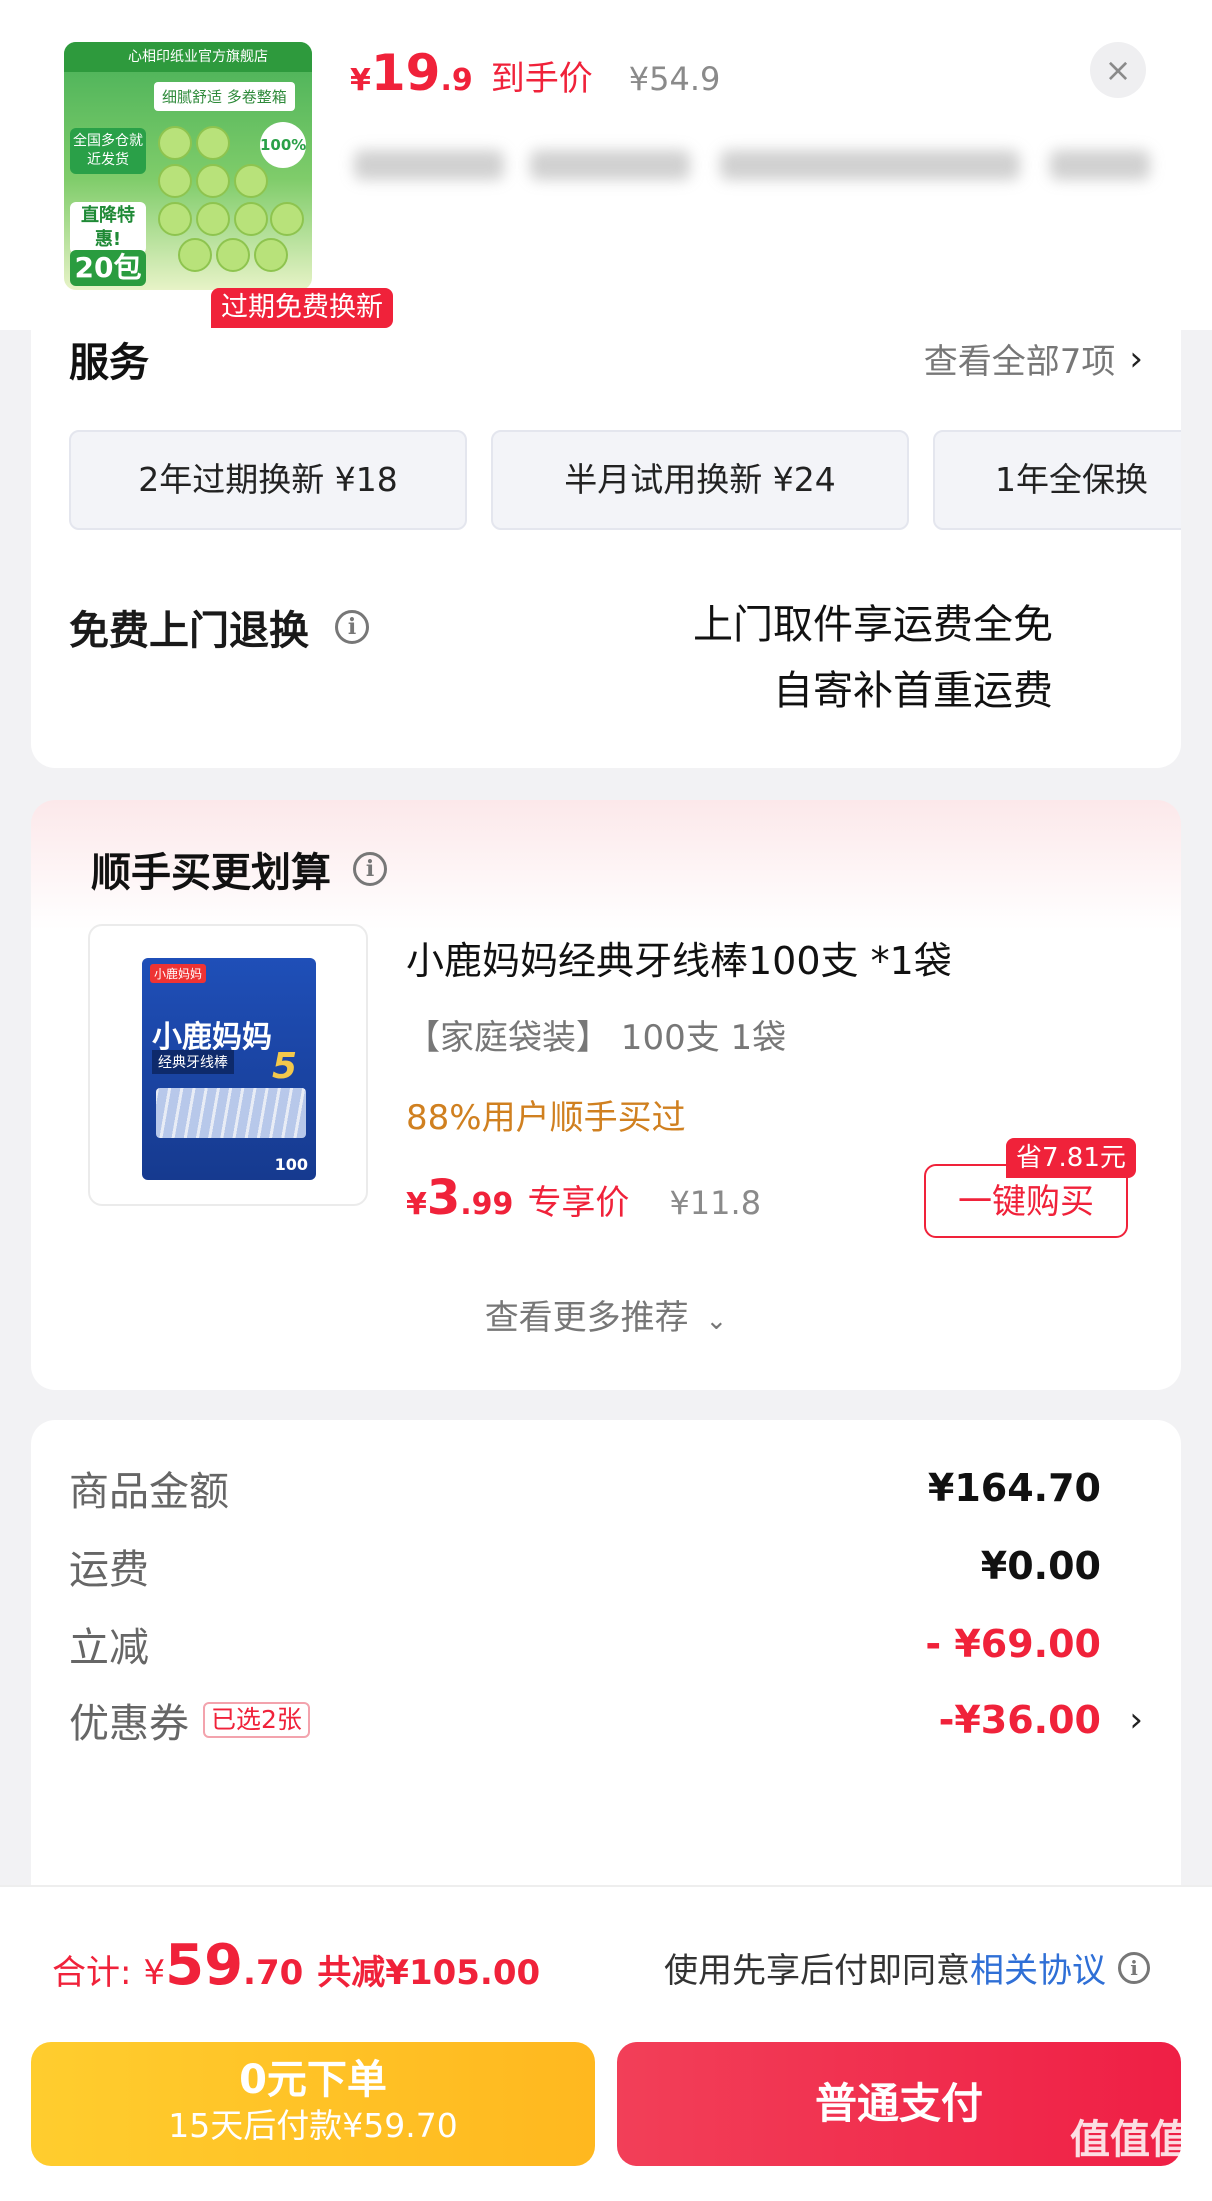 This screenshot has width=1212, height=2201. I want to click on addon-price: ¥ 3 .99 专享价 ¥11.8, so click(583, 1198).